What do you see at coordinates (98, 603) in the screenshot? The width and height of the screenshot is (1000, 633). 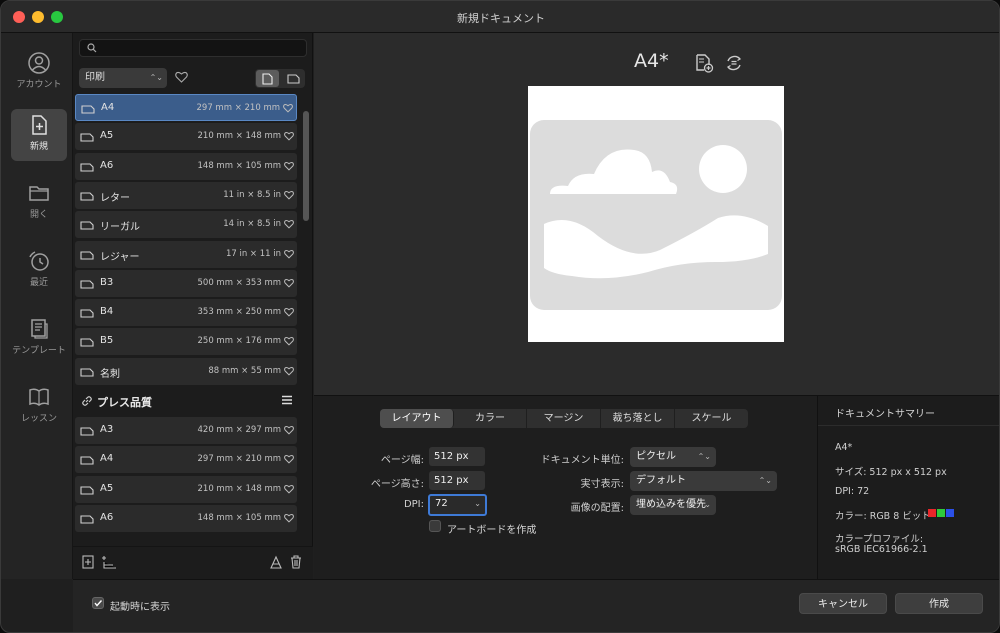 I see `show-on-startup-checkbox` at bounding box center [98, 603].